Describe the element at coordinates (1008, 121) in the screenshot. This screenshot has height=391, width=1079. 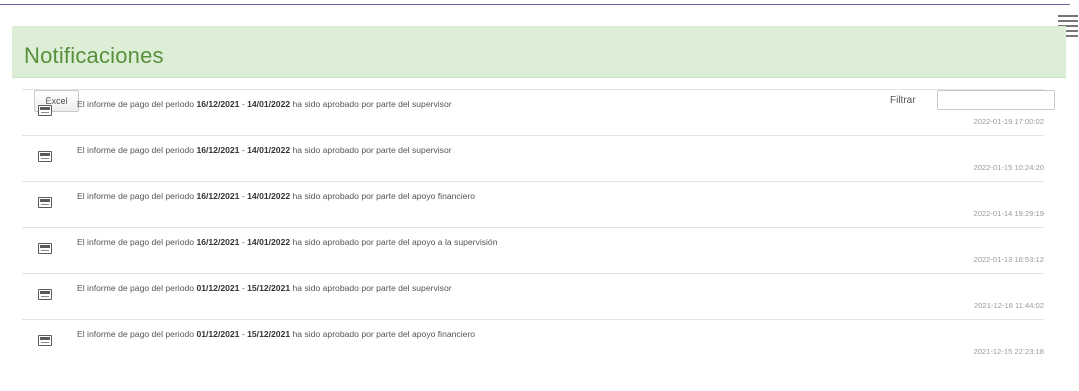
I see `notification-timestamp: 2022-01-19 17:00:02` at that location.